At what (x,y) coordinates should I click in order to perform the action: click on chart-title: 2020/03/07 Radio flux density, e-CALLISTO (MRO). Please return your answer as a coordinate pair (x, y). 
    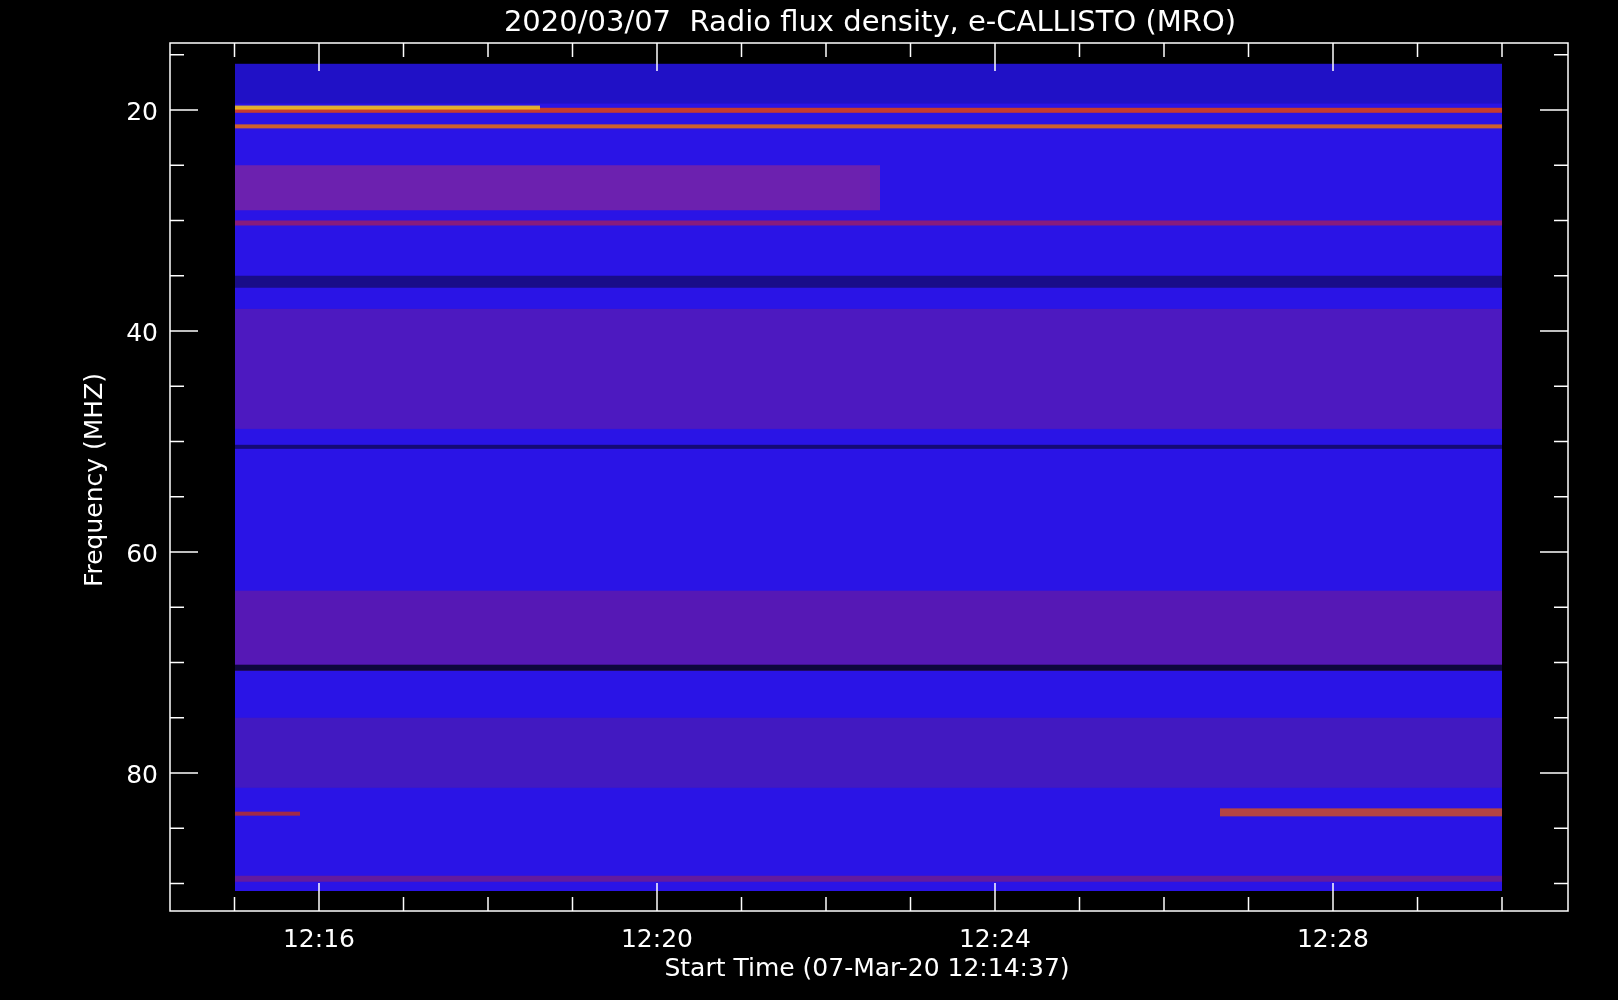
    Looking at the image, I should click on (870, 21).